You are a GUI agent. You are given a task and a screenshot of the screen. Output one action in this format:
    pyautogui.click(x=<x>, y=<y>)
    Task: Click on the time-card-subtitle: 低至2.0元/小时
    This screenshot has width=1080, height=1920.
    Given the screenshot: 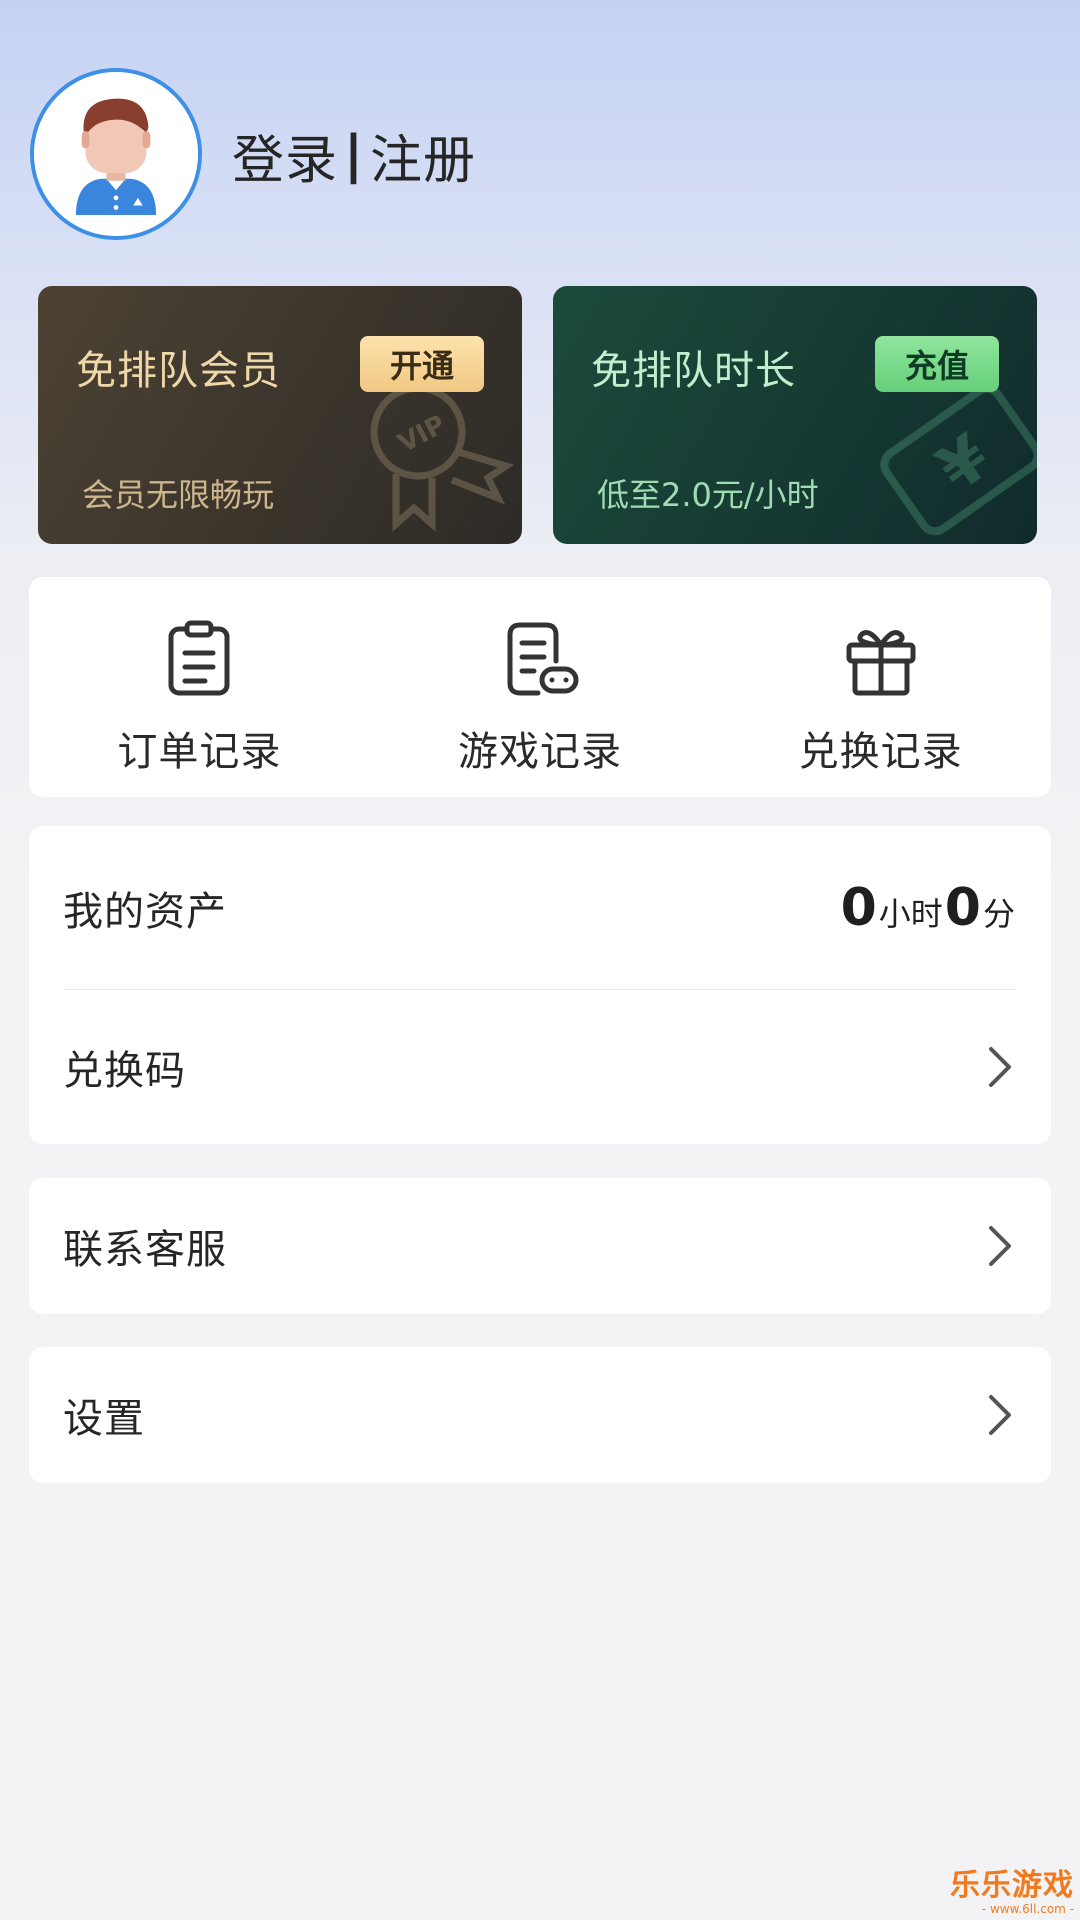 What is the action you would take?
    pyautogui.click(x=708, y=495)
    